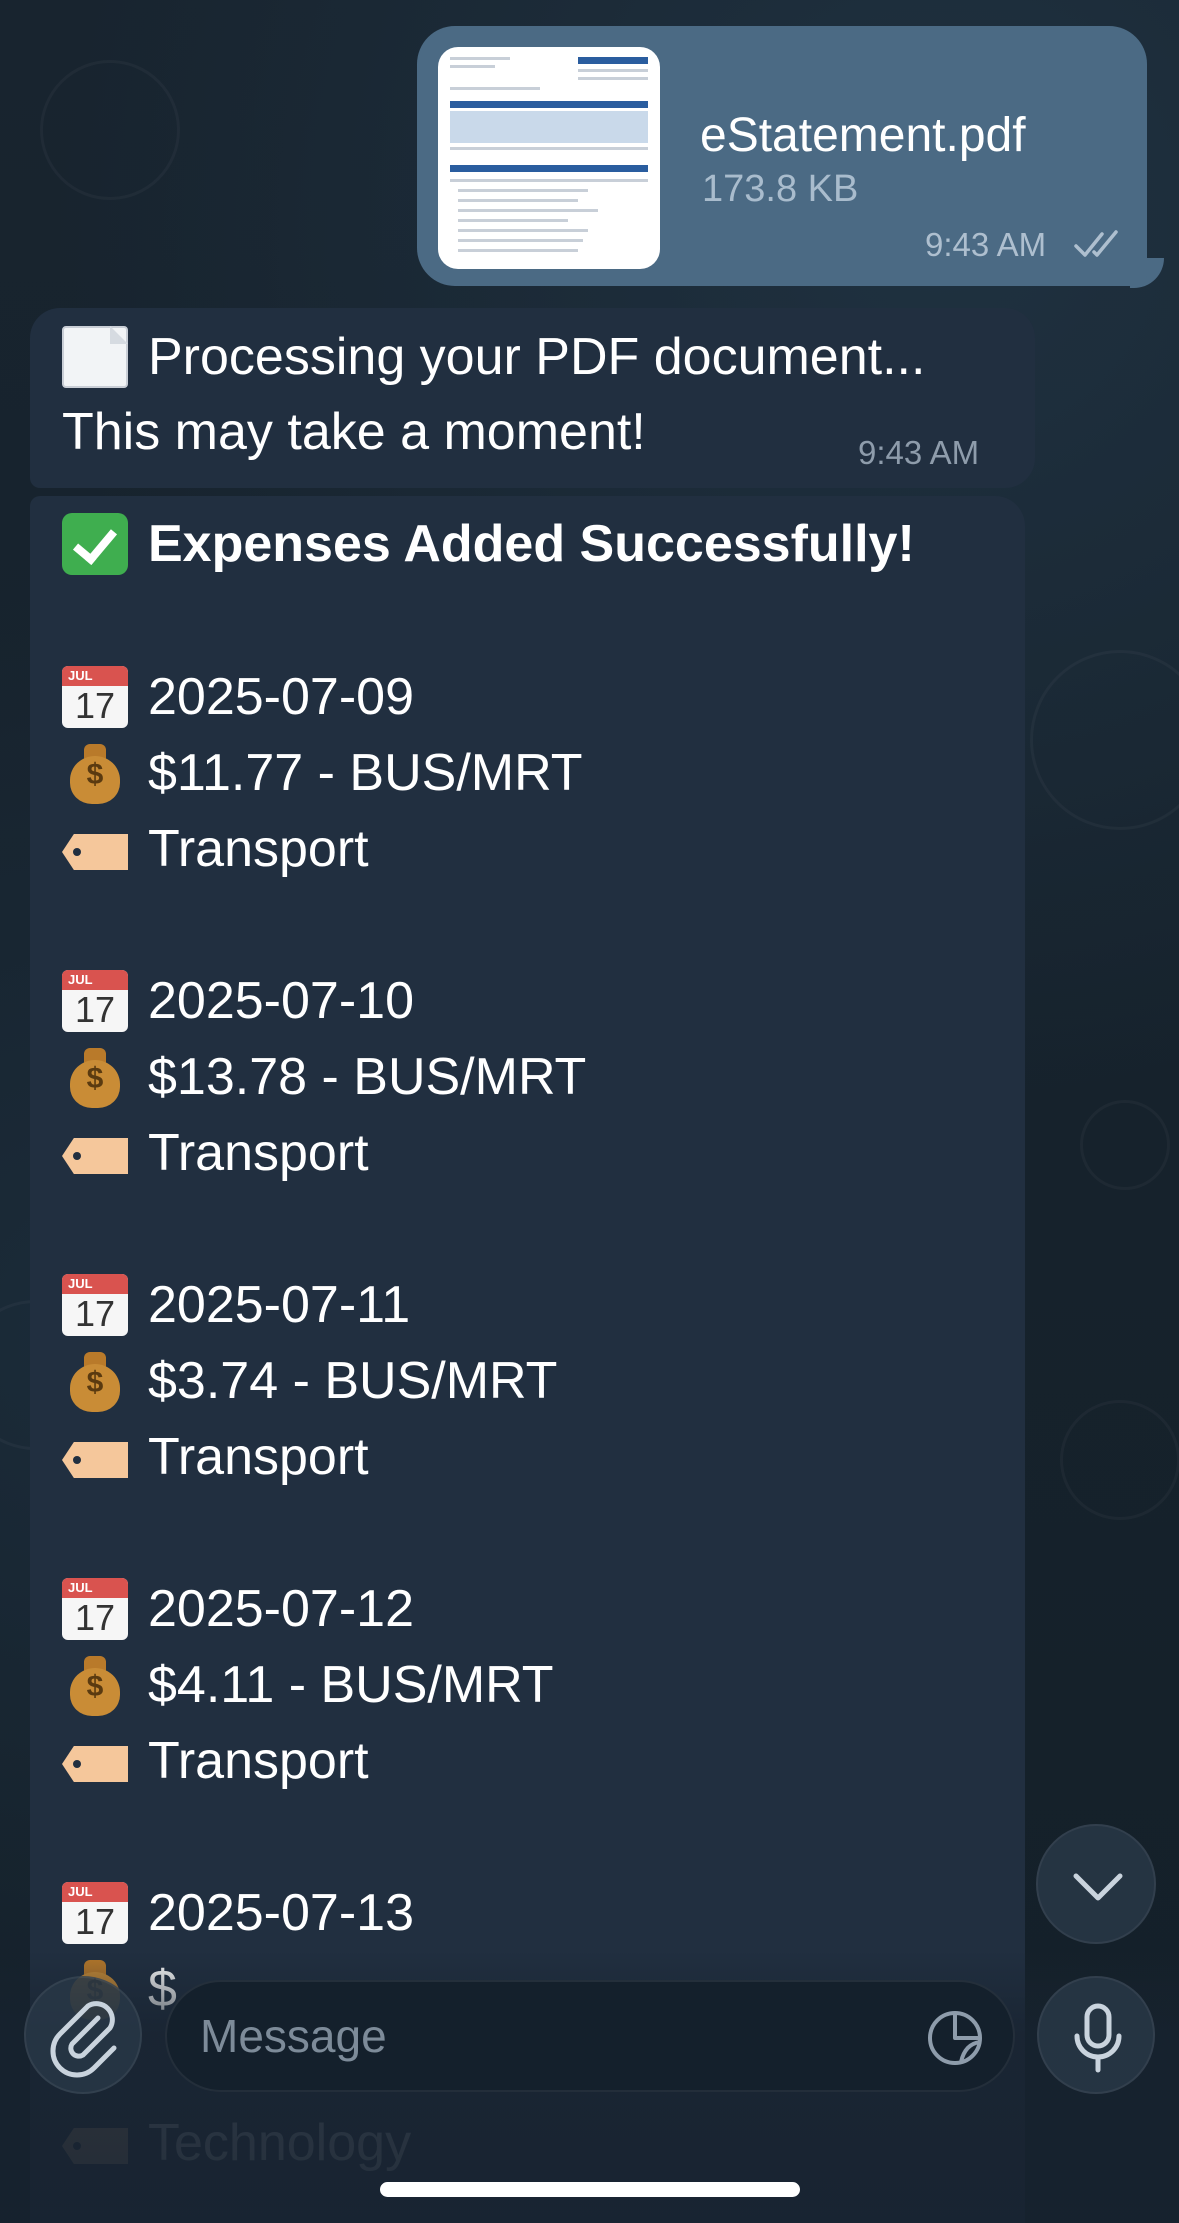  What do you see at coordinates (955, 2038) in the screenshot?
I see `sticker-icon` at bounding box center [955, 2038].